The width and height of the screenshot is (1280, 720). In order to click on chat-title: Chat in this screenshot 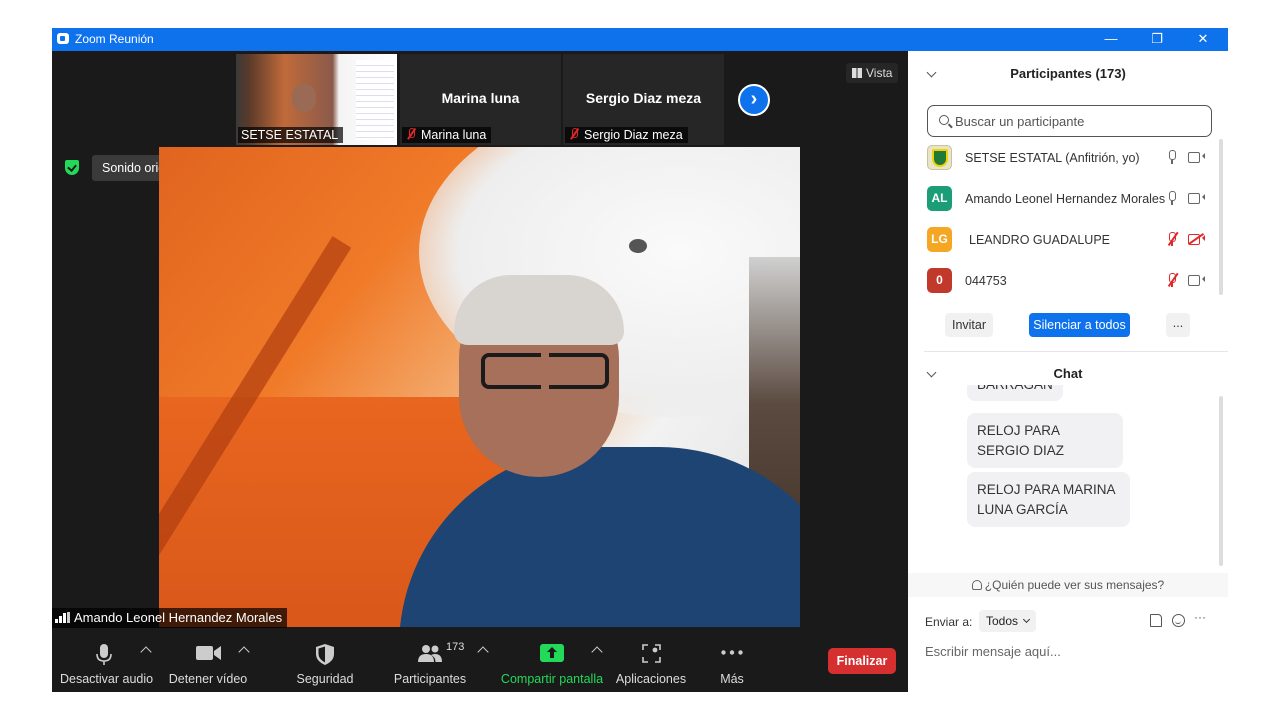, I will do `click(1068, 373)`.